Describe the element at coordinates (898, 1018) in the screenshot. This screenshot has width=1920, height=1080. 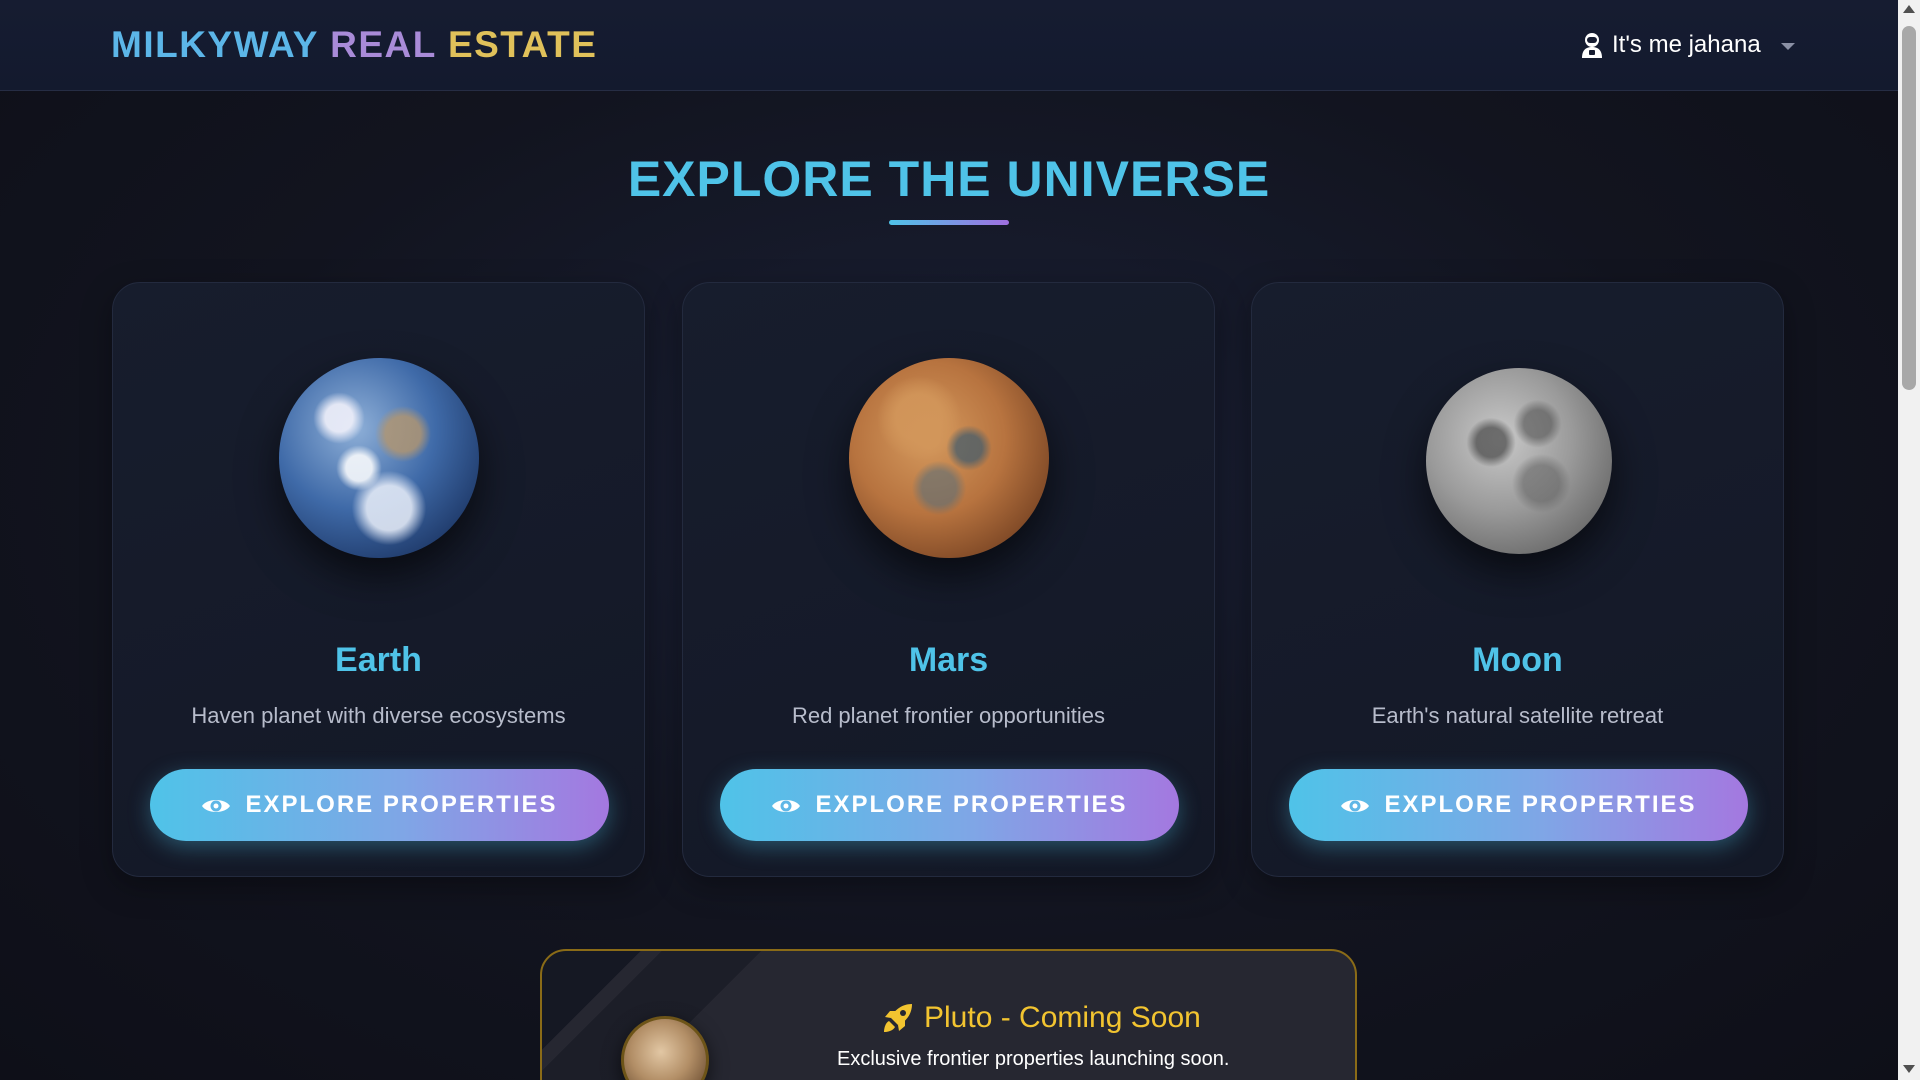
I see `rocket-icon` at that location.